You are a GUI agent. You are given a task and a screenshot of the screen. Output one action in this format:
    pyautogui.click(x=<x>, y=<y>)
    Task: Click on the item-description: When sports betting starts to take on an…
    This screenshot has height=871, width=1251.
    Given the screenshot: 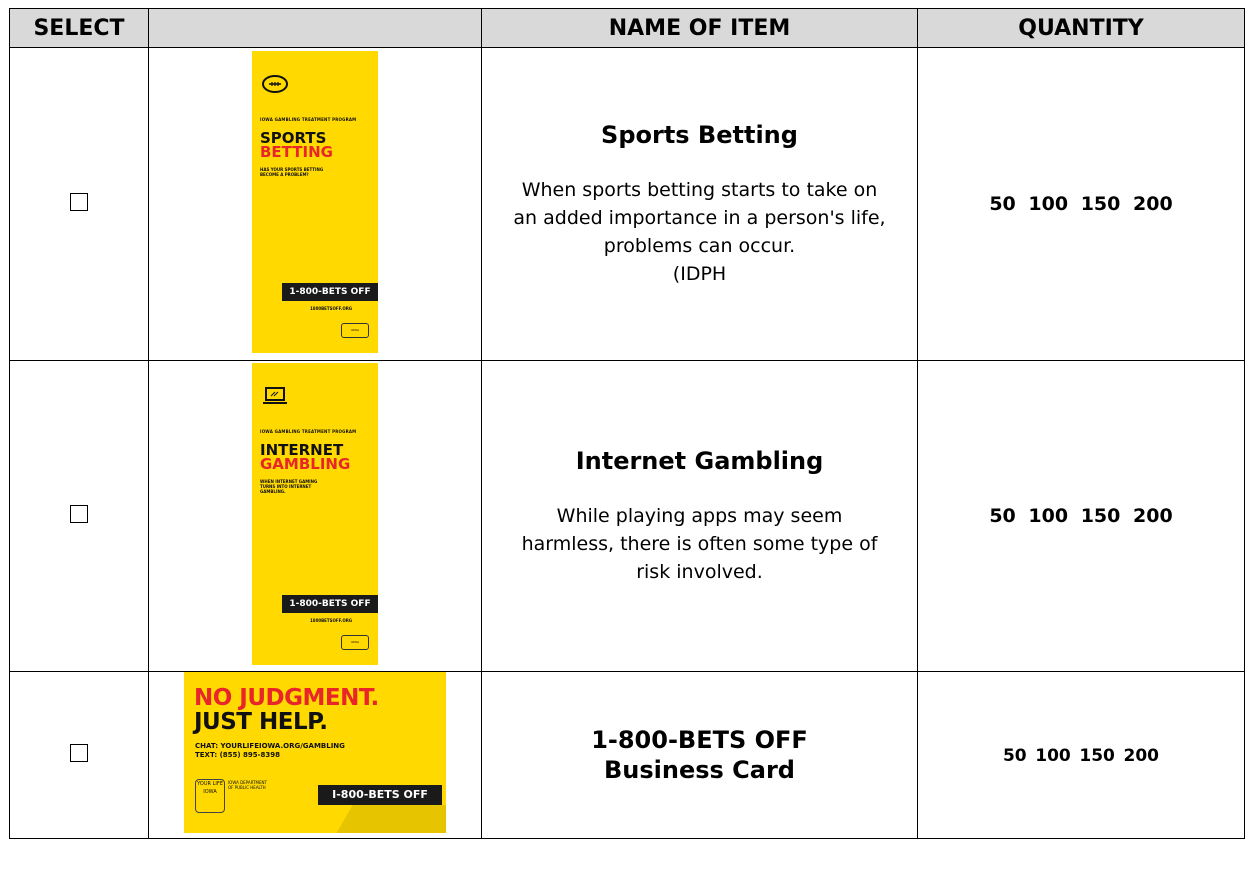 What is the action you would take?
    pyautogui.click(x=699, y=232)
    